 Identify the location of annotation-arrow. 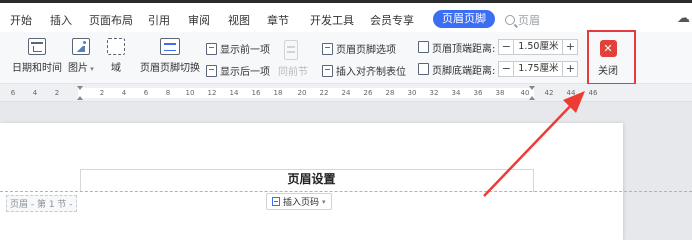
(534, 144).